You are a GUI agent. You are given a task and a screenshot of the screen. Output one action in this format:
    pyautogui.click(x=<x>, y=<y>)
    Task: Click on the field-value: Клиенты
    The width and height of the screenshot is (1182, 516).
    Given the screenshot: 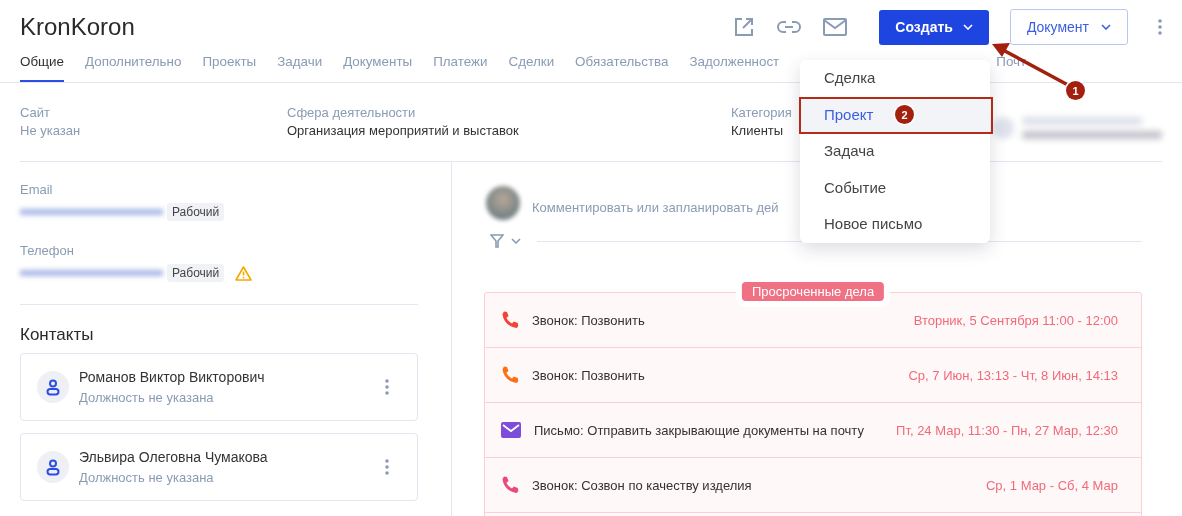 What is the action you would take?
    pyautogui.click(x=758, y=130)
    